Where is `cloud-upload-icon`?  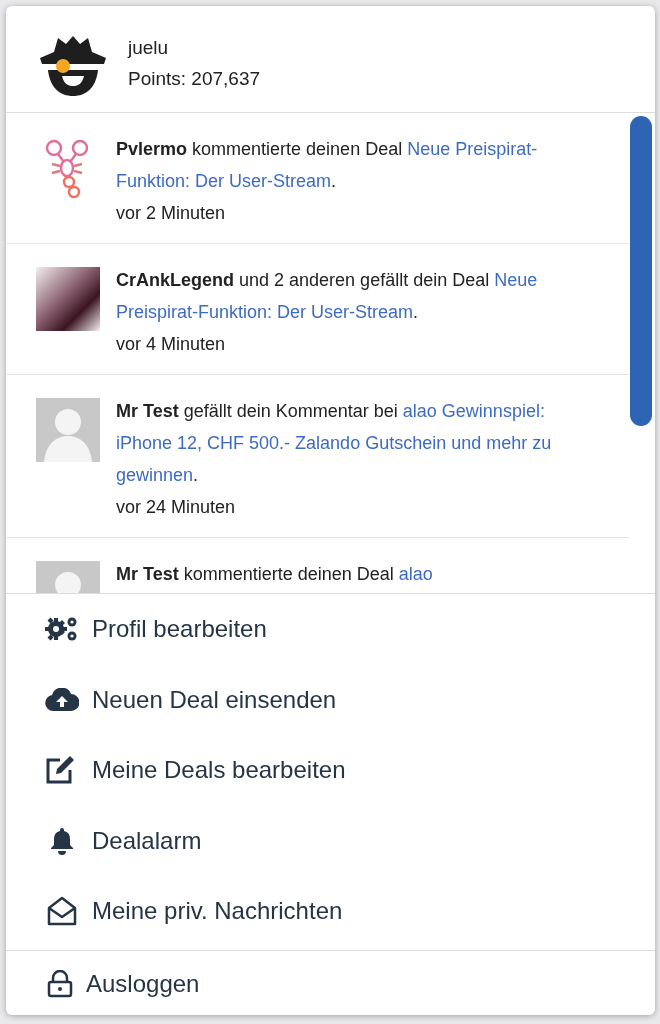
cloud-upload-icon is located at coordinates (62, 699).